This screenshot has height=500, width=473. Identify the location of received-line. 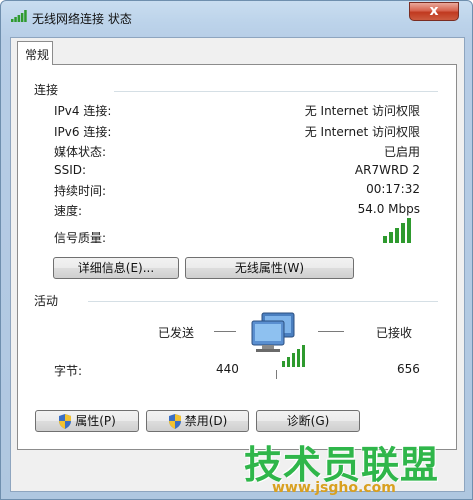
(331, 331).